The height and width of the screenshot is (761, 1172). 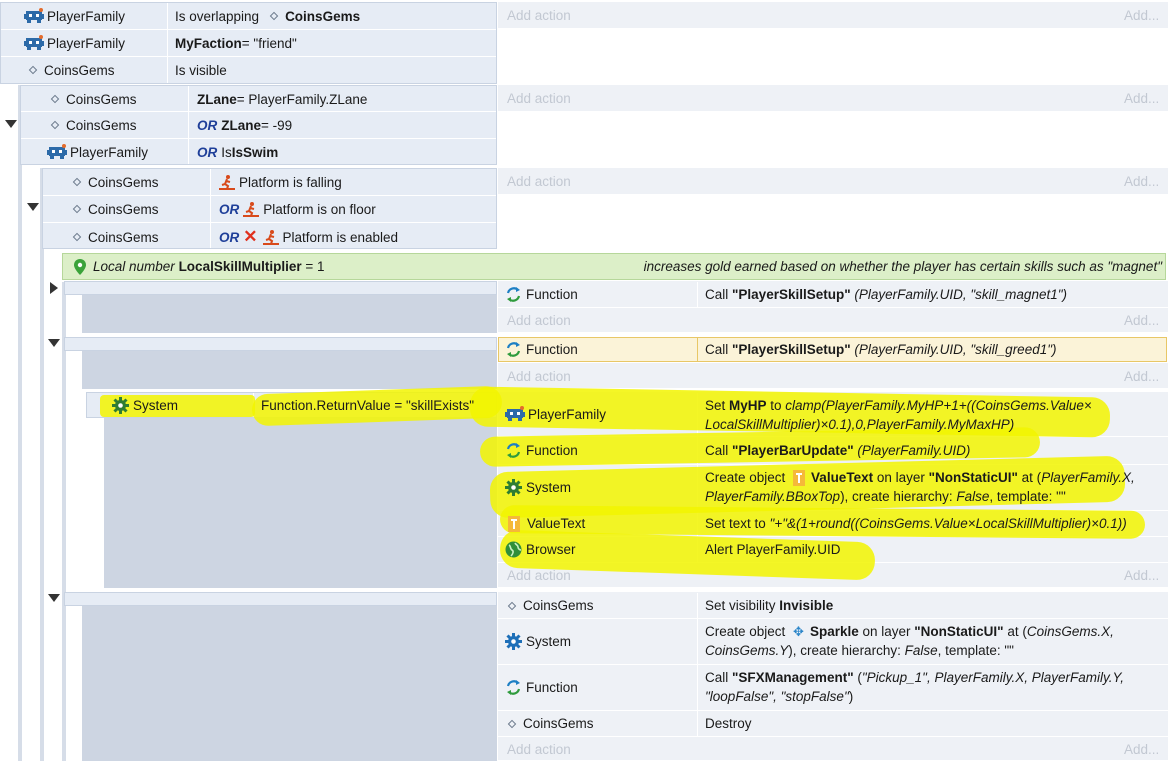 I want to click on condition-verb: Is, so click(x=226, y=152).